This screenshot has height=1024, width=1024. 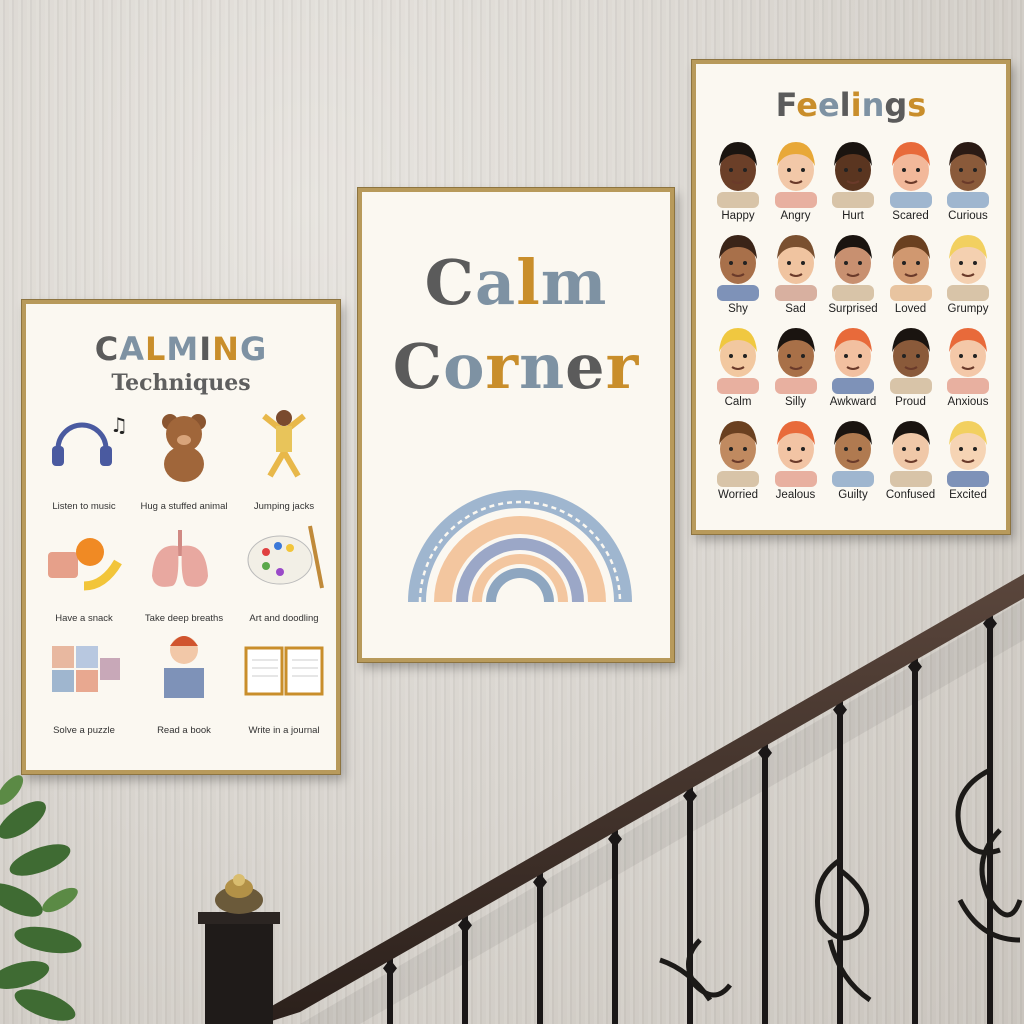 I want to click on technique-label: Write in a journal, so click(x=284, y=730).